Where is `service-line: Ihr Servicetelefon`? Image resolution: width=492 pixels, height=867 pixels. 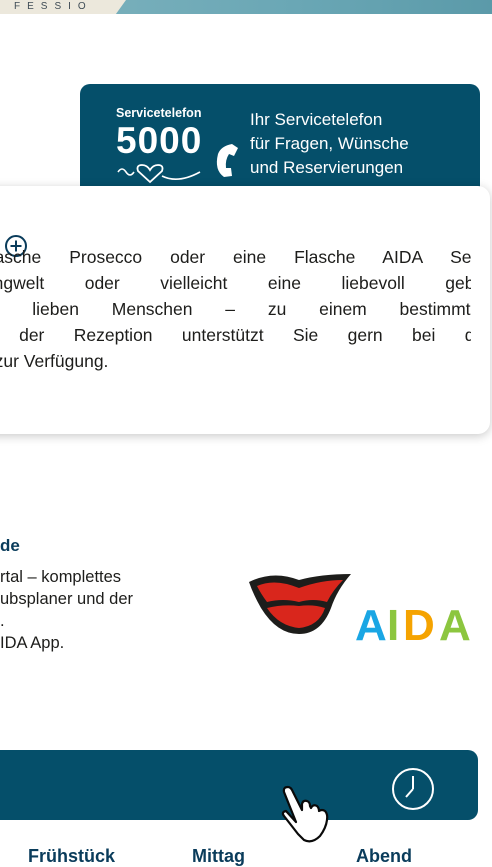
service-line: Ihr Servicetelefon is located at coordinates (316, 119).